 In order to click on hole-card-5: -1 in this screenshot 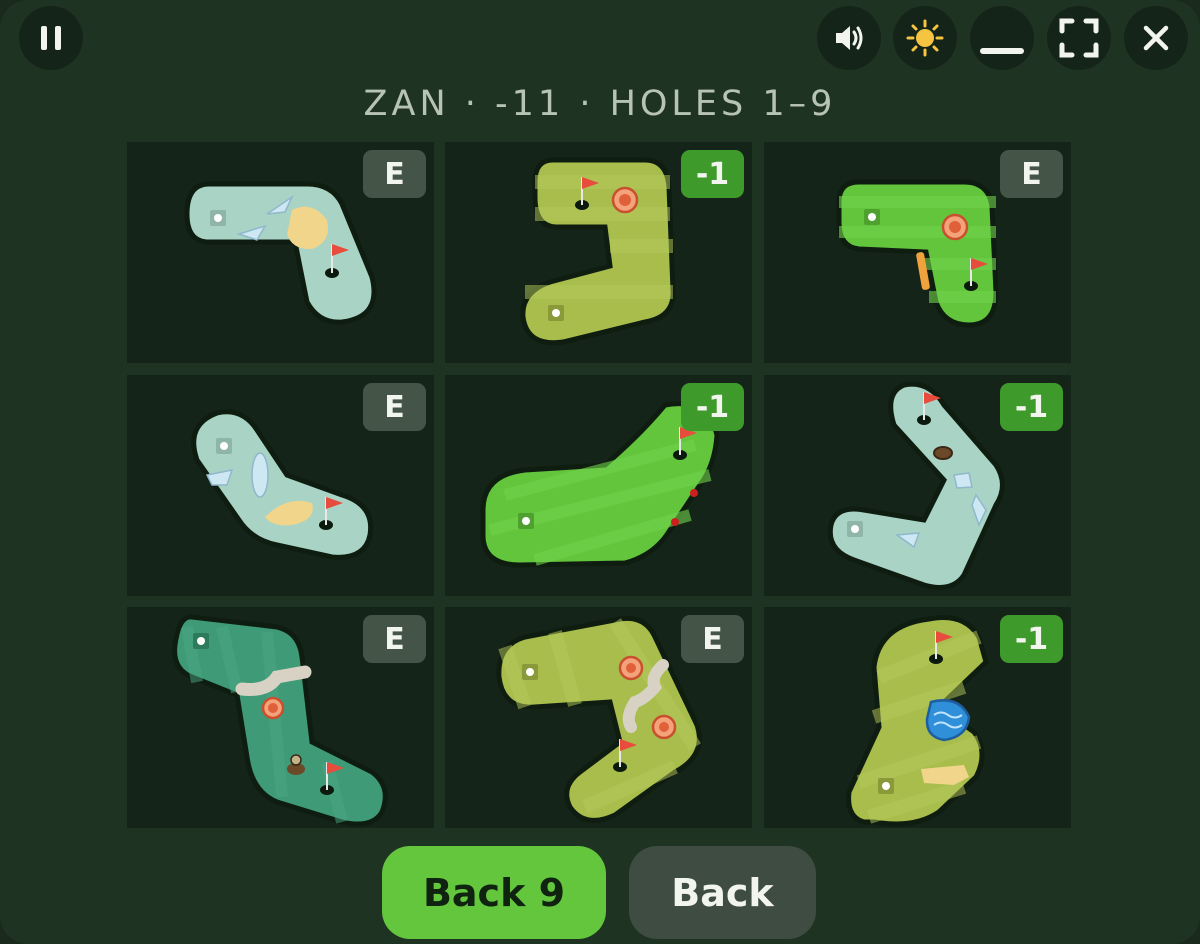, I will do `click(598, 485)`.